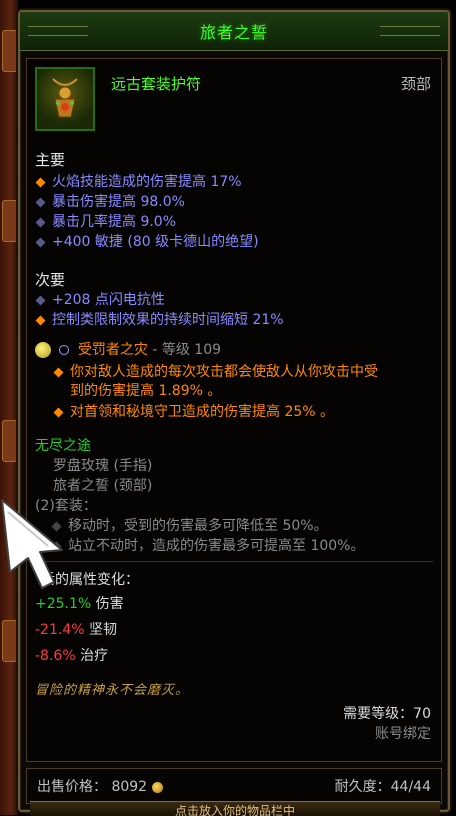  I want to click on durability: 耐久度：44/44, so click(382, 787).